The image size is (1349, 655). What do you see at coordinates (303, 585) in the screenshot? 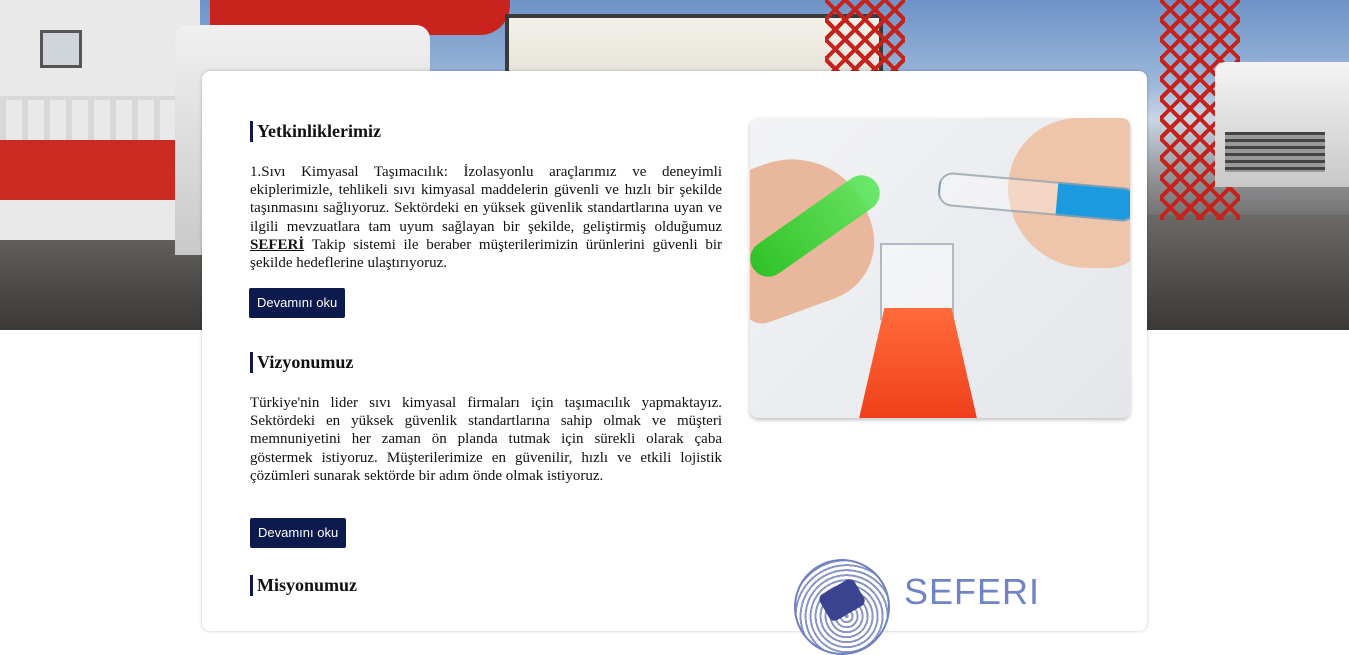
I see `section-title-mission: Misyonumuz` at bounding box center [303, 585].